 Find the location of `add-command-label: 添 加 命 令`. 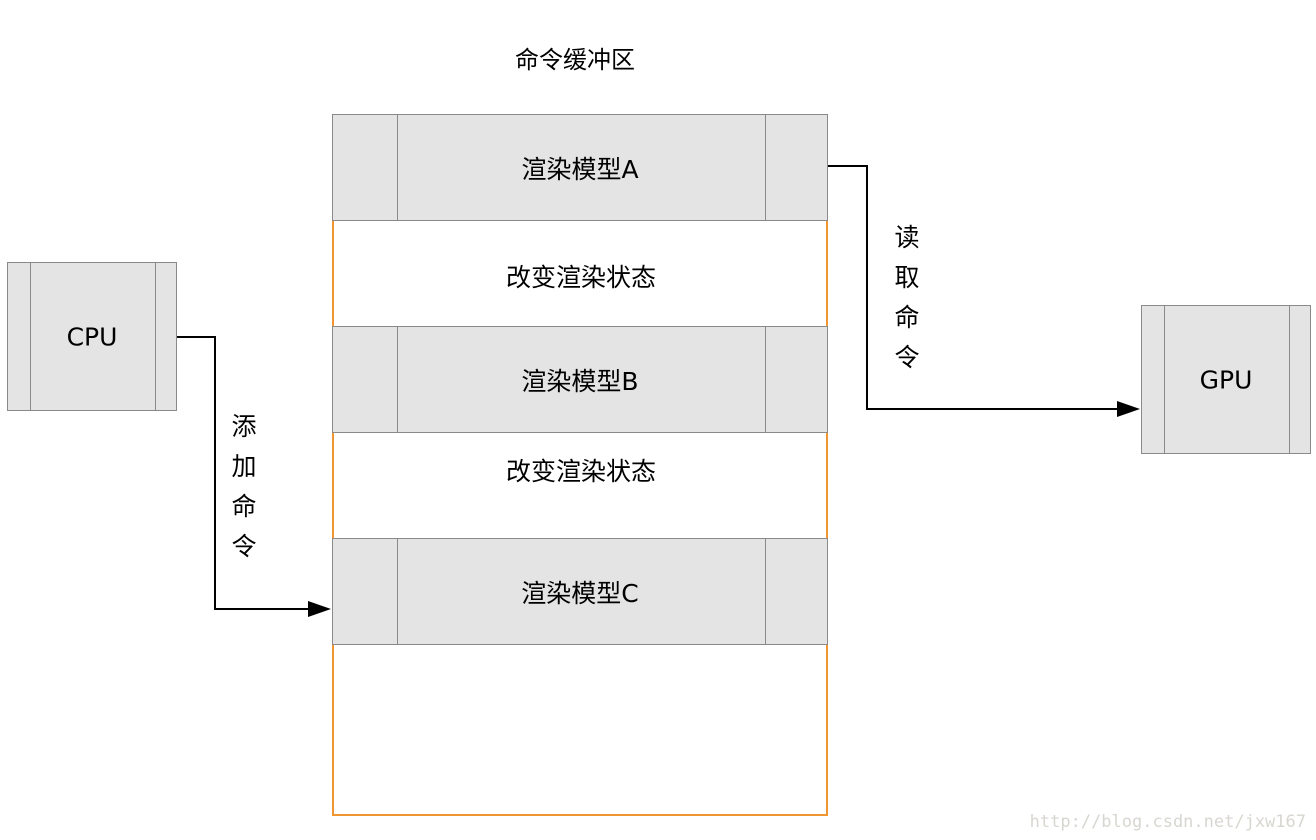

add-command-label: 添 加 命 令 is located at coordinates (244, 487).